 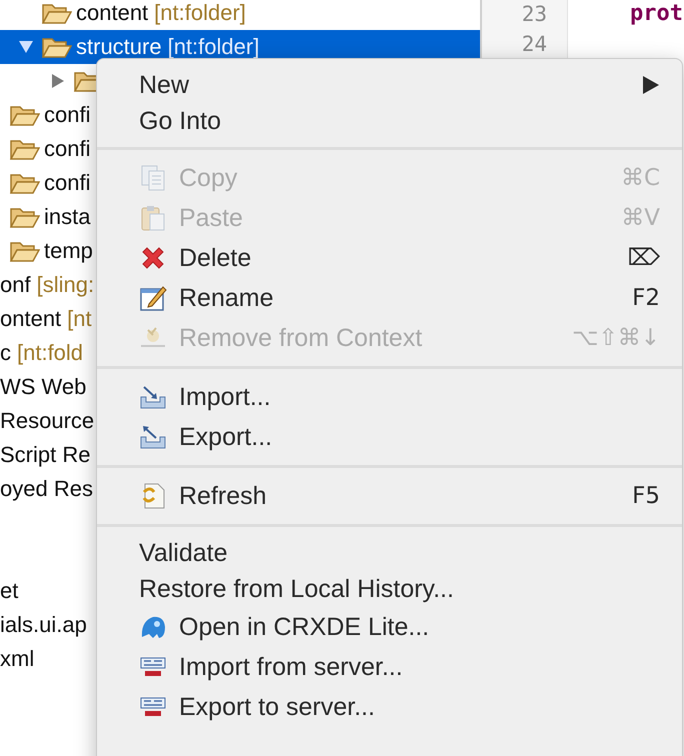 I want to click on node-name: temp, so click(x=68, y=251).